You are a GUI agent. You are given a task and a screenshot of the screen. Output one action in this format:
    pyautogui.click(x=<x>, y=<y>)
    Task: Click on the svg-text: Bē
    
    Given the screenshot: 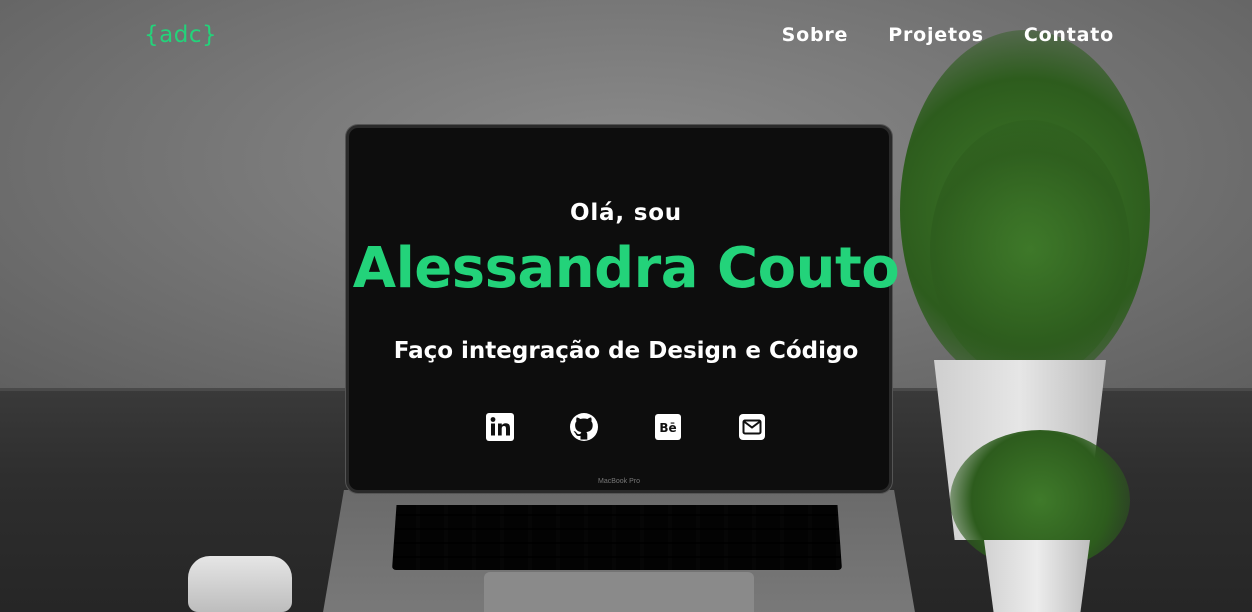 What is the action you would take?
    pyautogui.click(x=667, y=428)
    